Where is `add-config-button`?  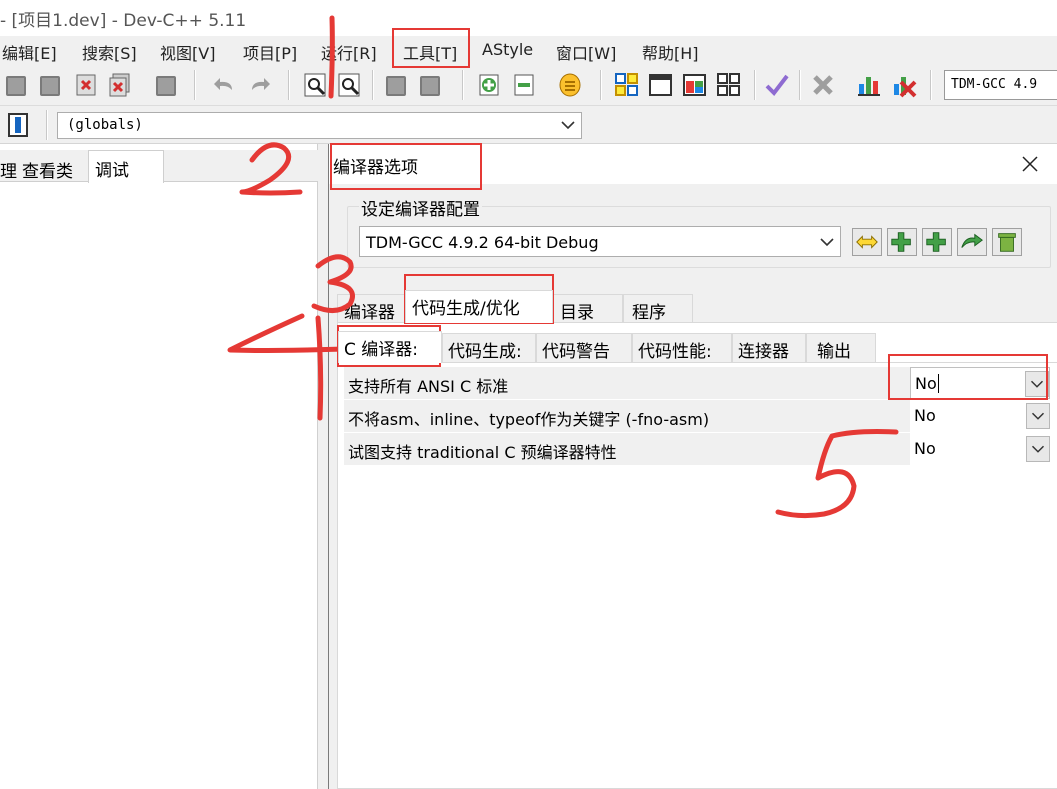
add-config-button is located at coordinates (902, 242).